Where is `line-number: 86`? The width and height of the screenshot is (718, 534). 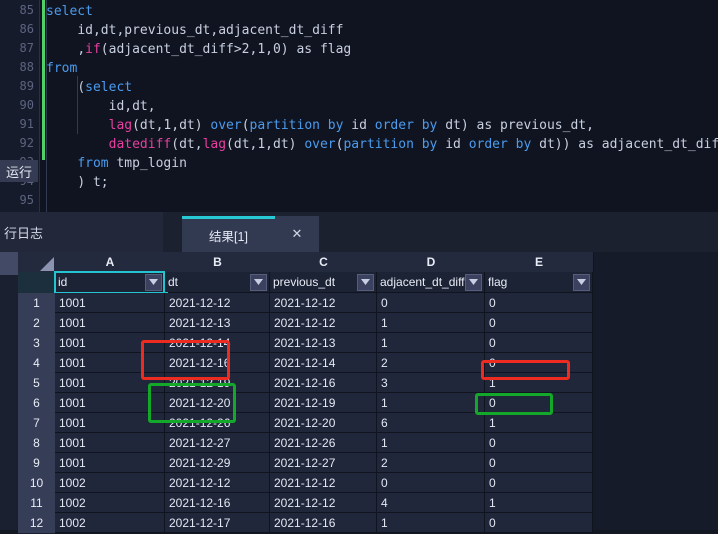
line-number: 86 is located at coordinates (26, 29).